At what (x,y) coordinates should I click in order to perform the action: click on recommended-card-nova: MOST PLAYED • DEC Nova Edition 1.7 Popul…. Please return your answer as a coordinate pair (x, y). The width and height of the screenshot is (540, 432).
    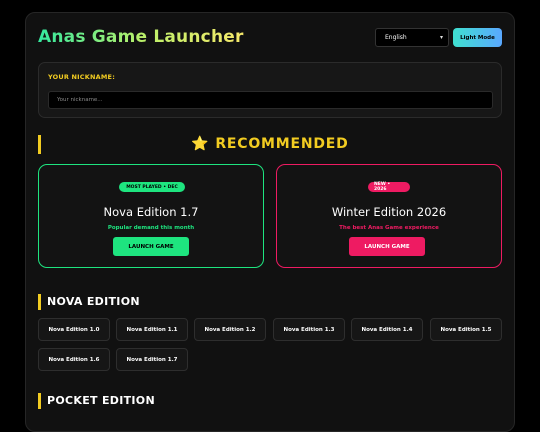
    Looking at the image, I should click on (151, 216).